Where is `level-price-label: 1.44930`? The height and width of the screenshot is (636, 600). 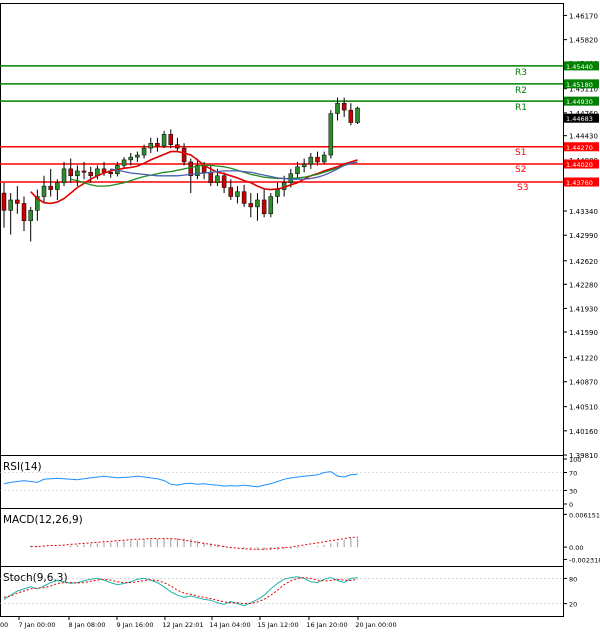
level-price-label: 1.44930 is located at coordinates (579, 102).